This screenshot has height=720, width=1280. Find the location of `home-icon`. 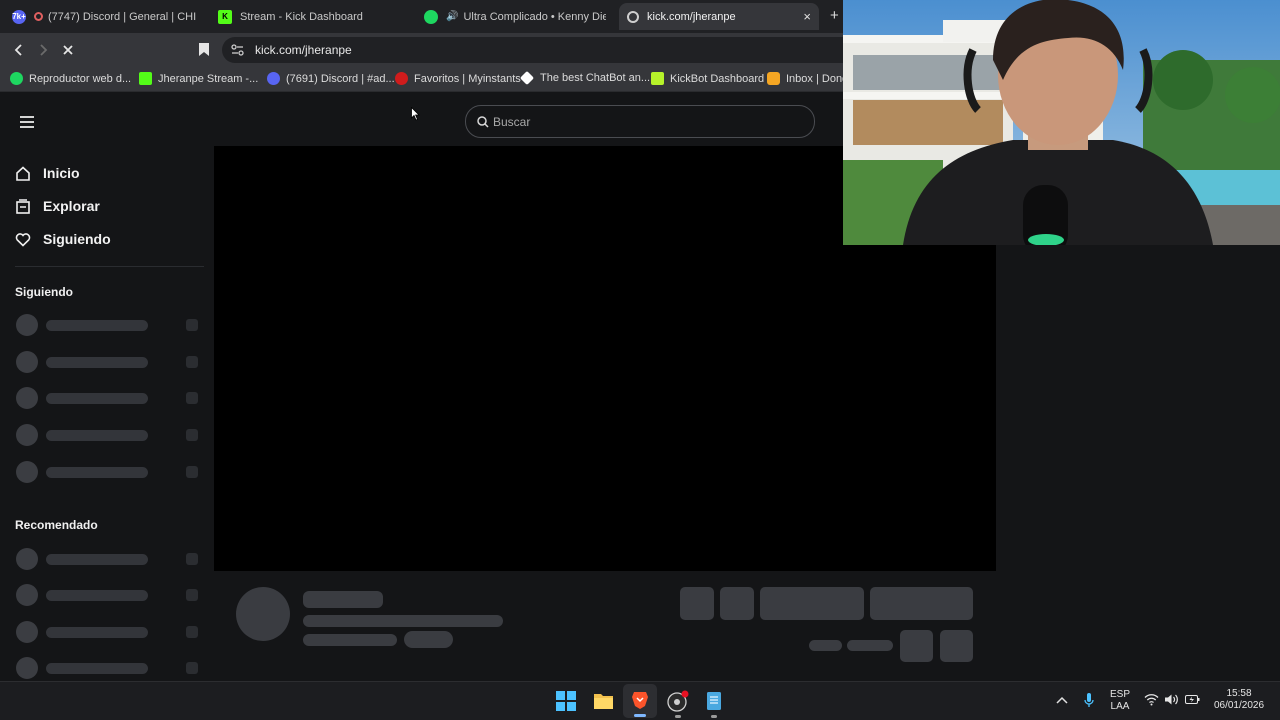

home-icon is located at coordinates (23, 173).